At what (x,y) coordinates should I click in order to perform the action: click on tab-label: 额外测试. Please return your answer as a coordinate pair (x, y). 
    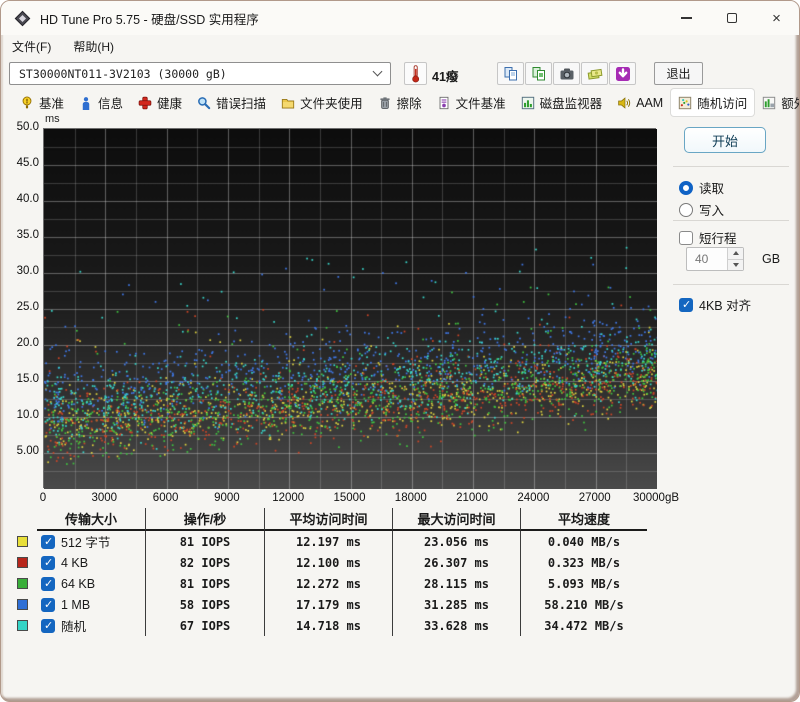
    Looking at the image, I should click on (790, 104).